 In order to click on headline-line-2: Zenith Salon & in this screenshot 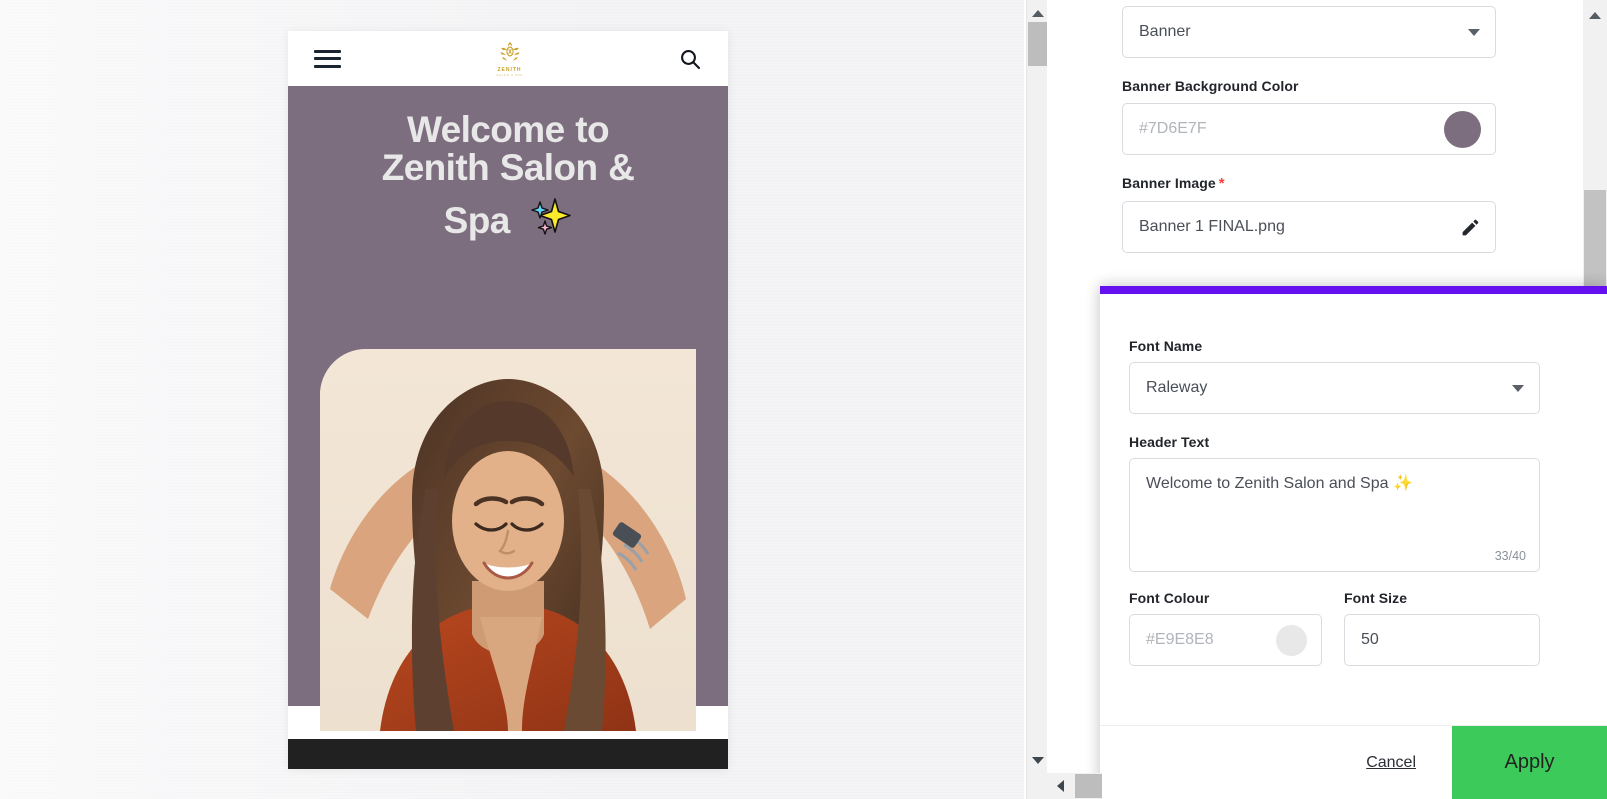, I will do `click(508, 168)`.